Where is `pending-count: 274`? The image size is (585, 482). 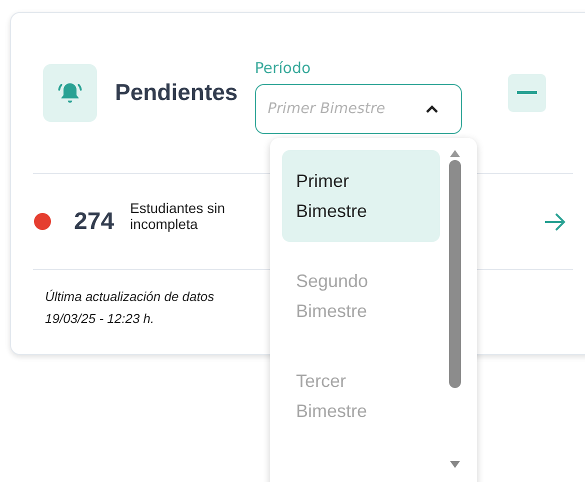 pending-count: 274 is located at coordinates (94, 222).